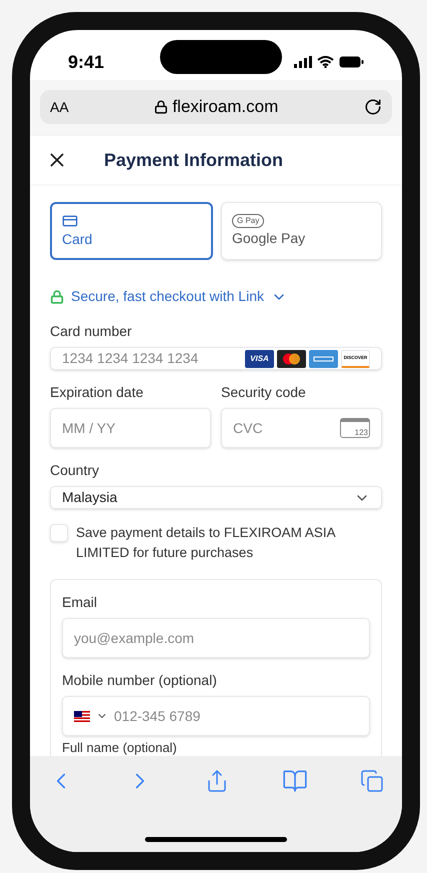 This screenshot has height=873, width=427. I want to click on mastercard-logo, so click(291, 359).